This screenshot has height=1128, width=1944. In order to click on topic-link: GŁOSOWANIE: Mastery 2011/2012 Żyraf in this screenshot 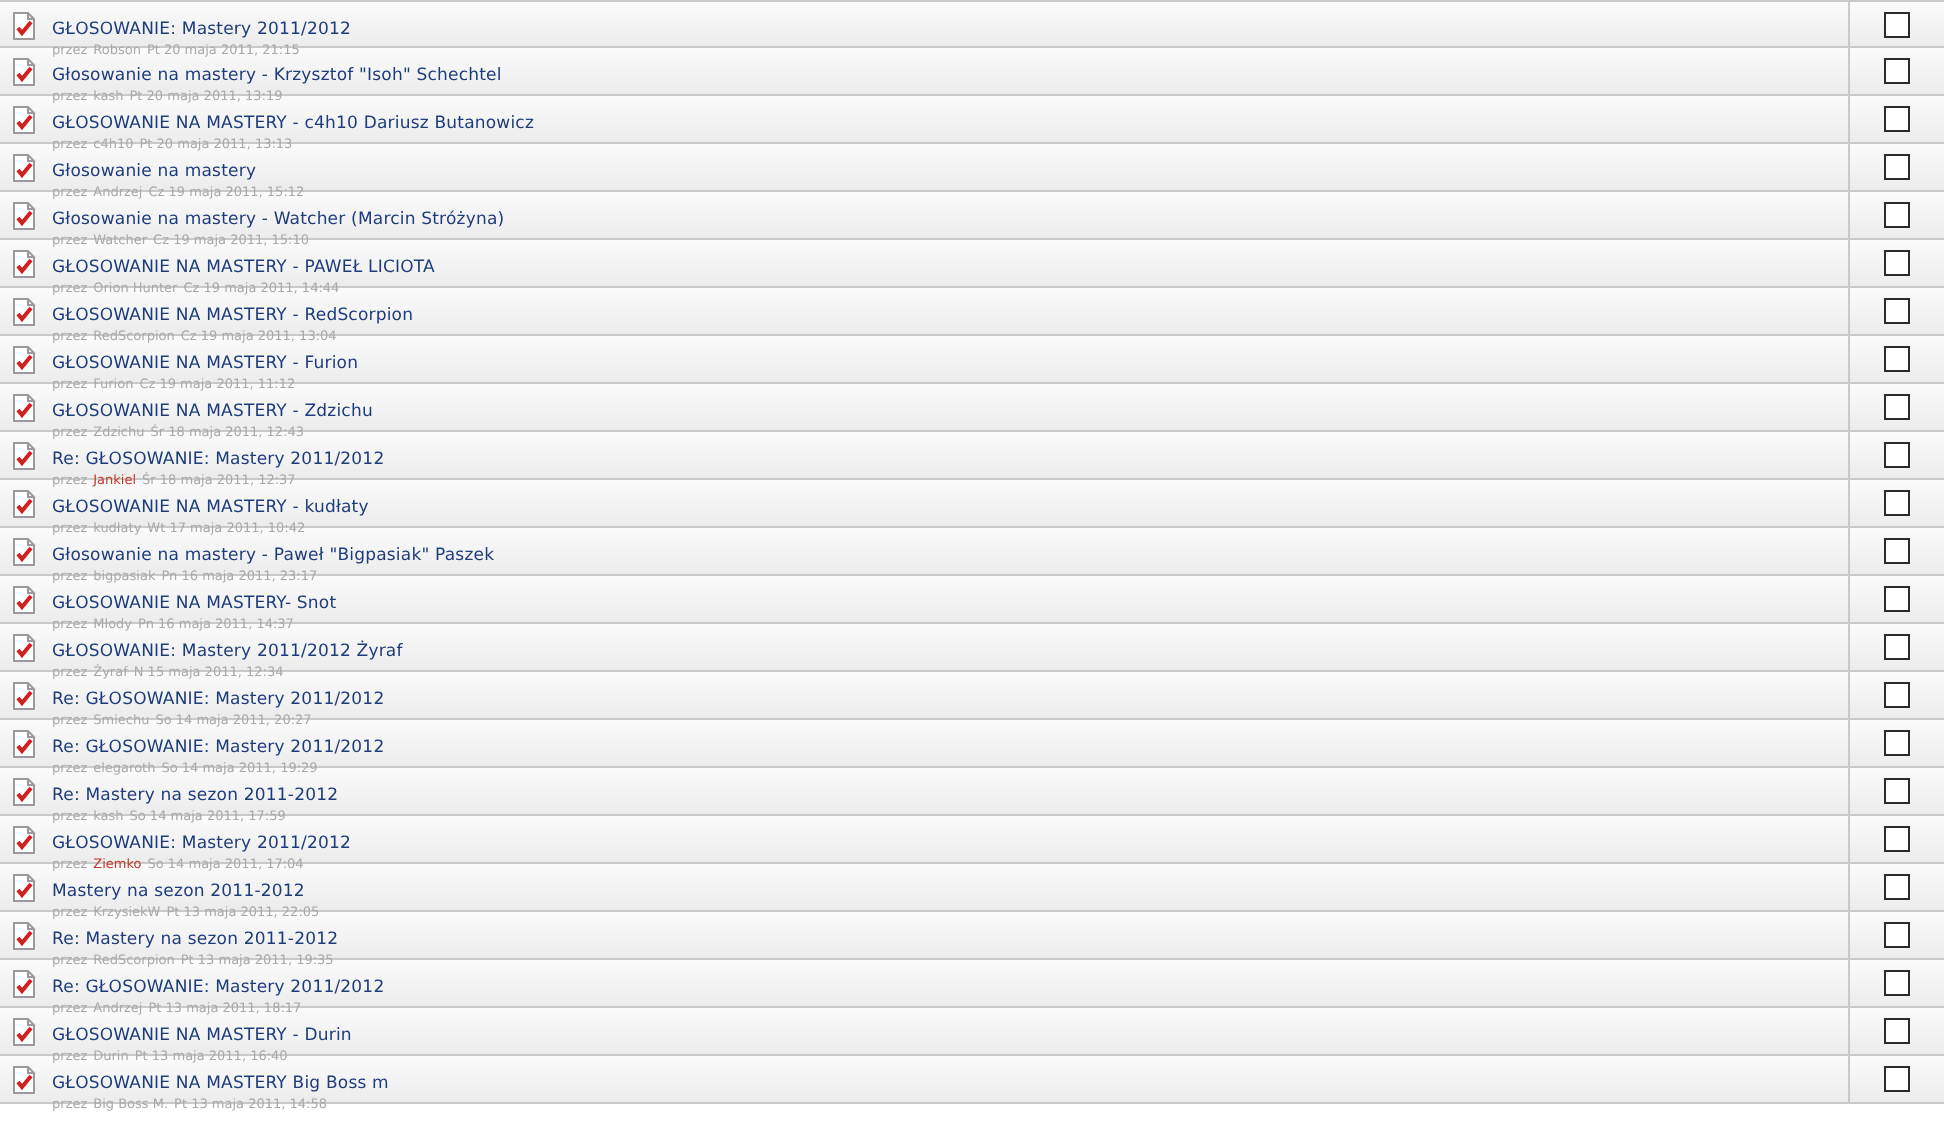, I will do `click(227, 652)`.